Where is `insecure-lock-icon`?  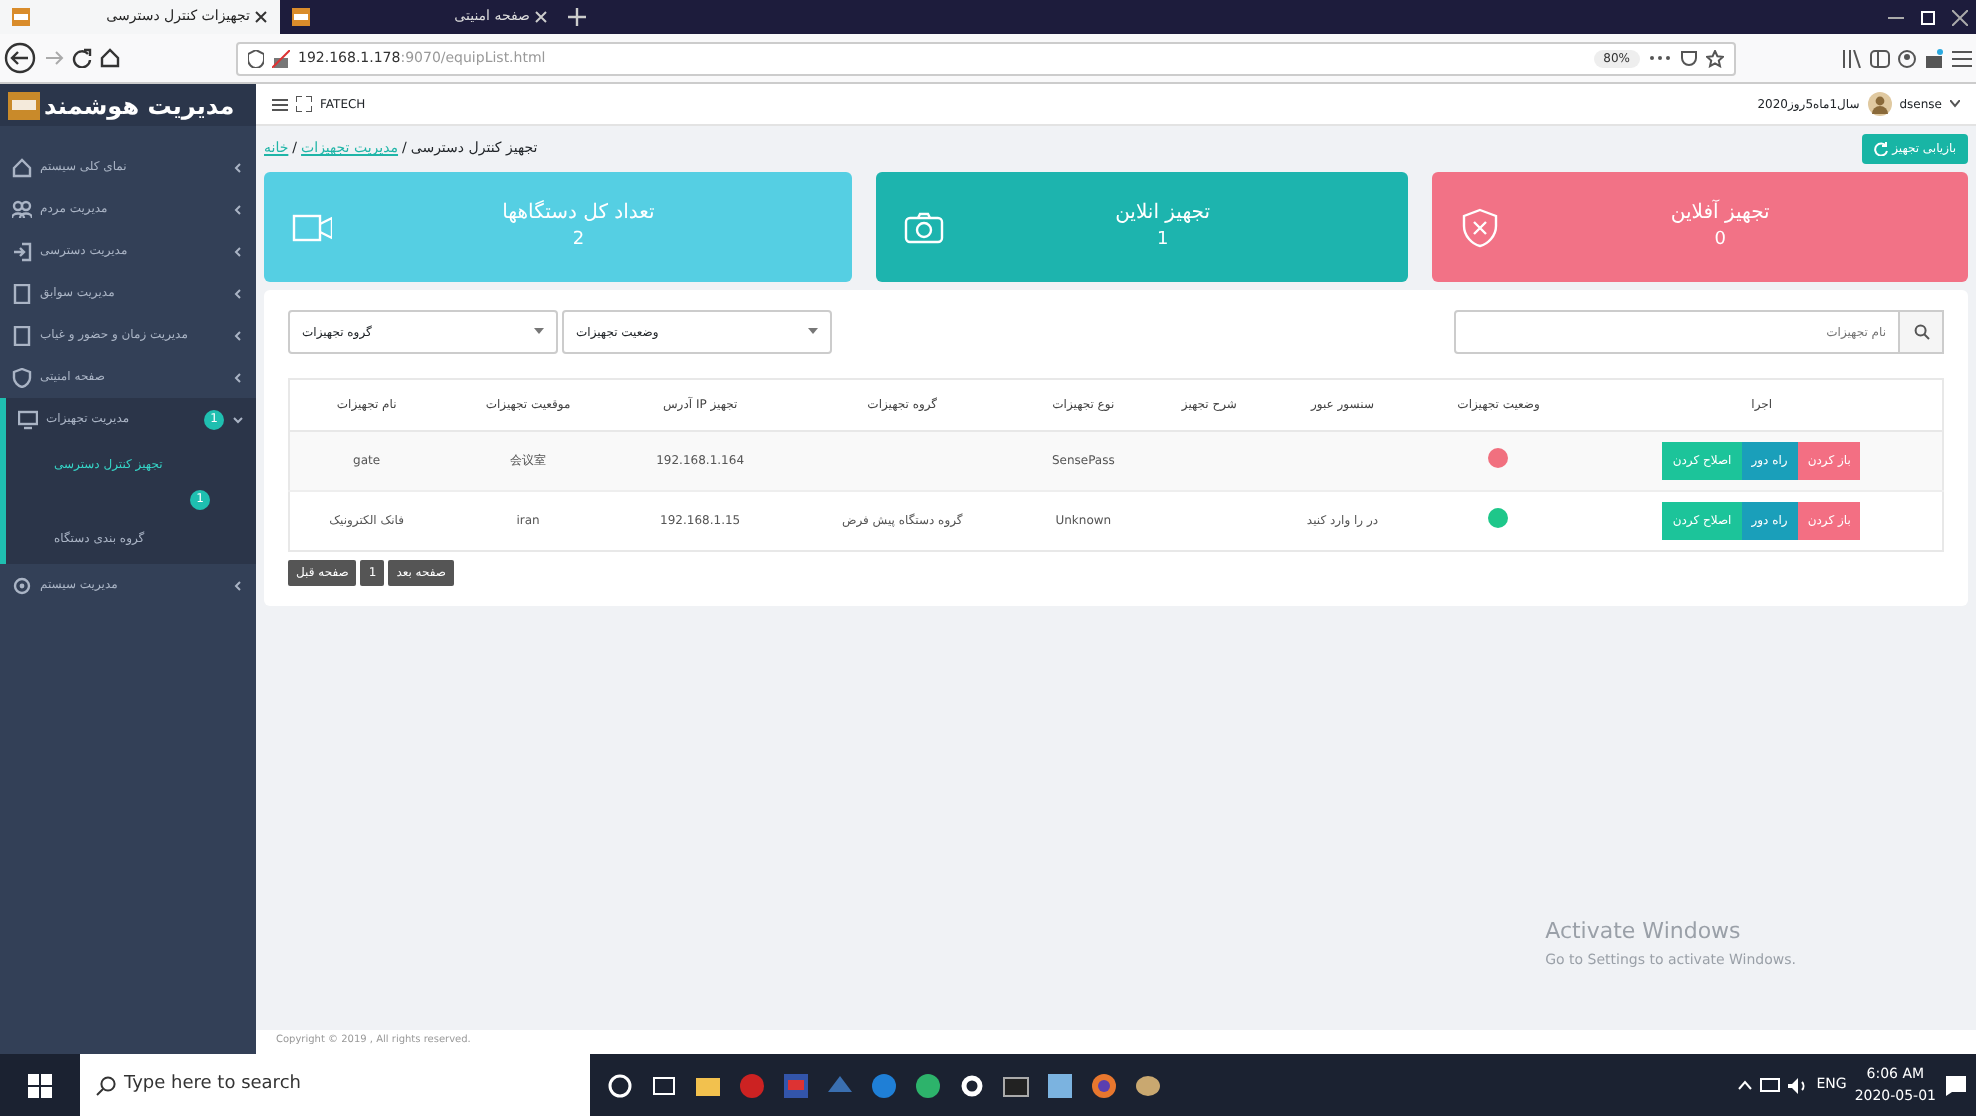 insecure-lock-icon is located at coordinates (281, 58).